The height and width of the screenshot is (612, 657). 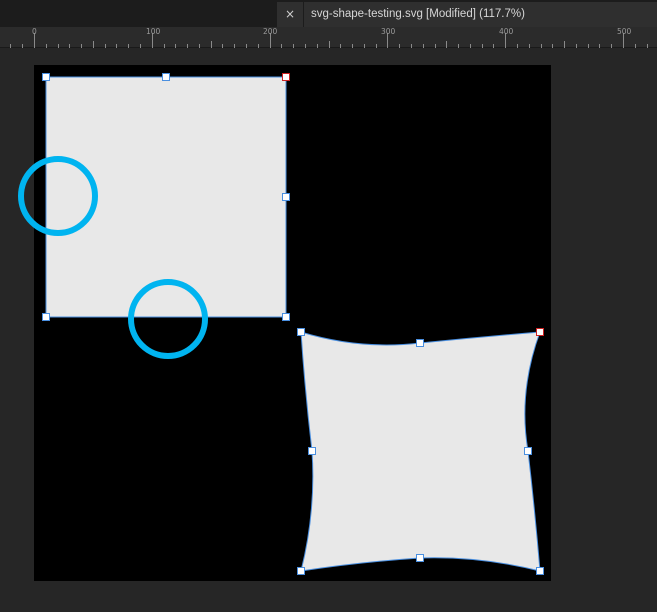 What do you see at coordinates (540, 571) in the screenshot?
I see `quad-handle-bottom-right` at bounding box center [540, 571].